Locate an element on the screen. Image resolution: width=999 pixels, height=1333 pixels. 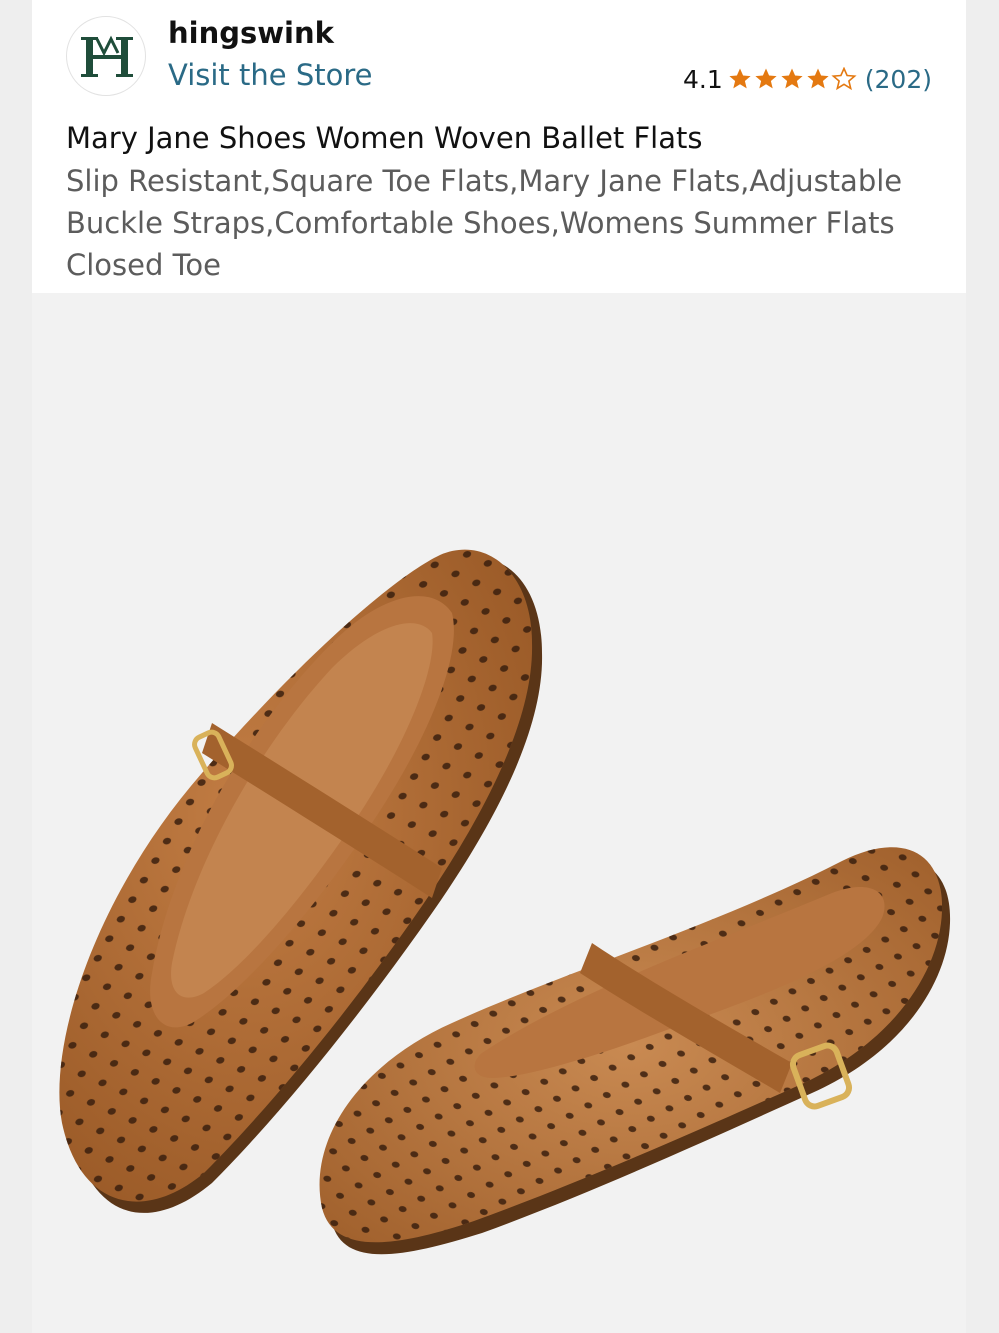
star-rating is located at coordinates (792, 79).